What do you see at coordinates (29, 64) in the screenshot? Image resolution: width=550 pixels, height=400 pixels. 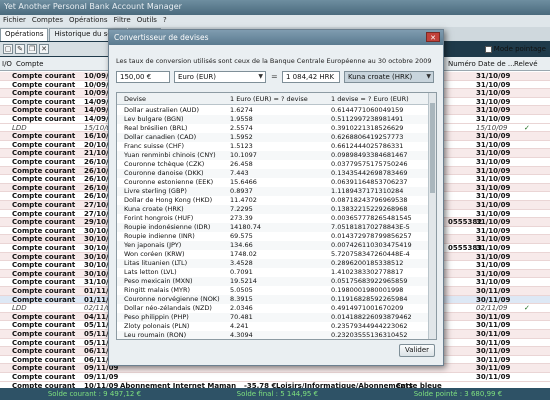 I see `col-compte-header: Compte` at bounding box center [29, 64].